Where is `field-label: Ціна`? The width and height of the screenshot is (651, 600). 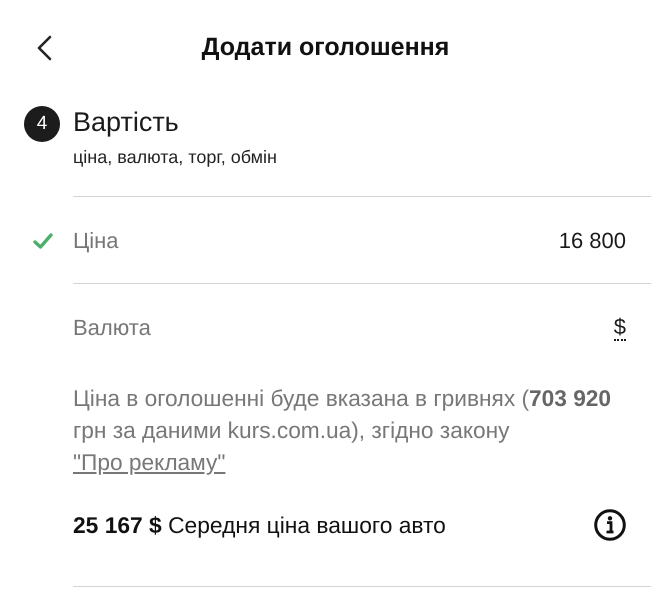 field-label: Ціна is located at coordinates (96, 240).